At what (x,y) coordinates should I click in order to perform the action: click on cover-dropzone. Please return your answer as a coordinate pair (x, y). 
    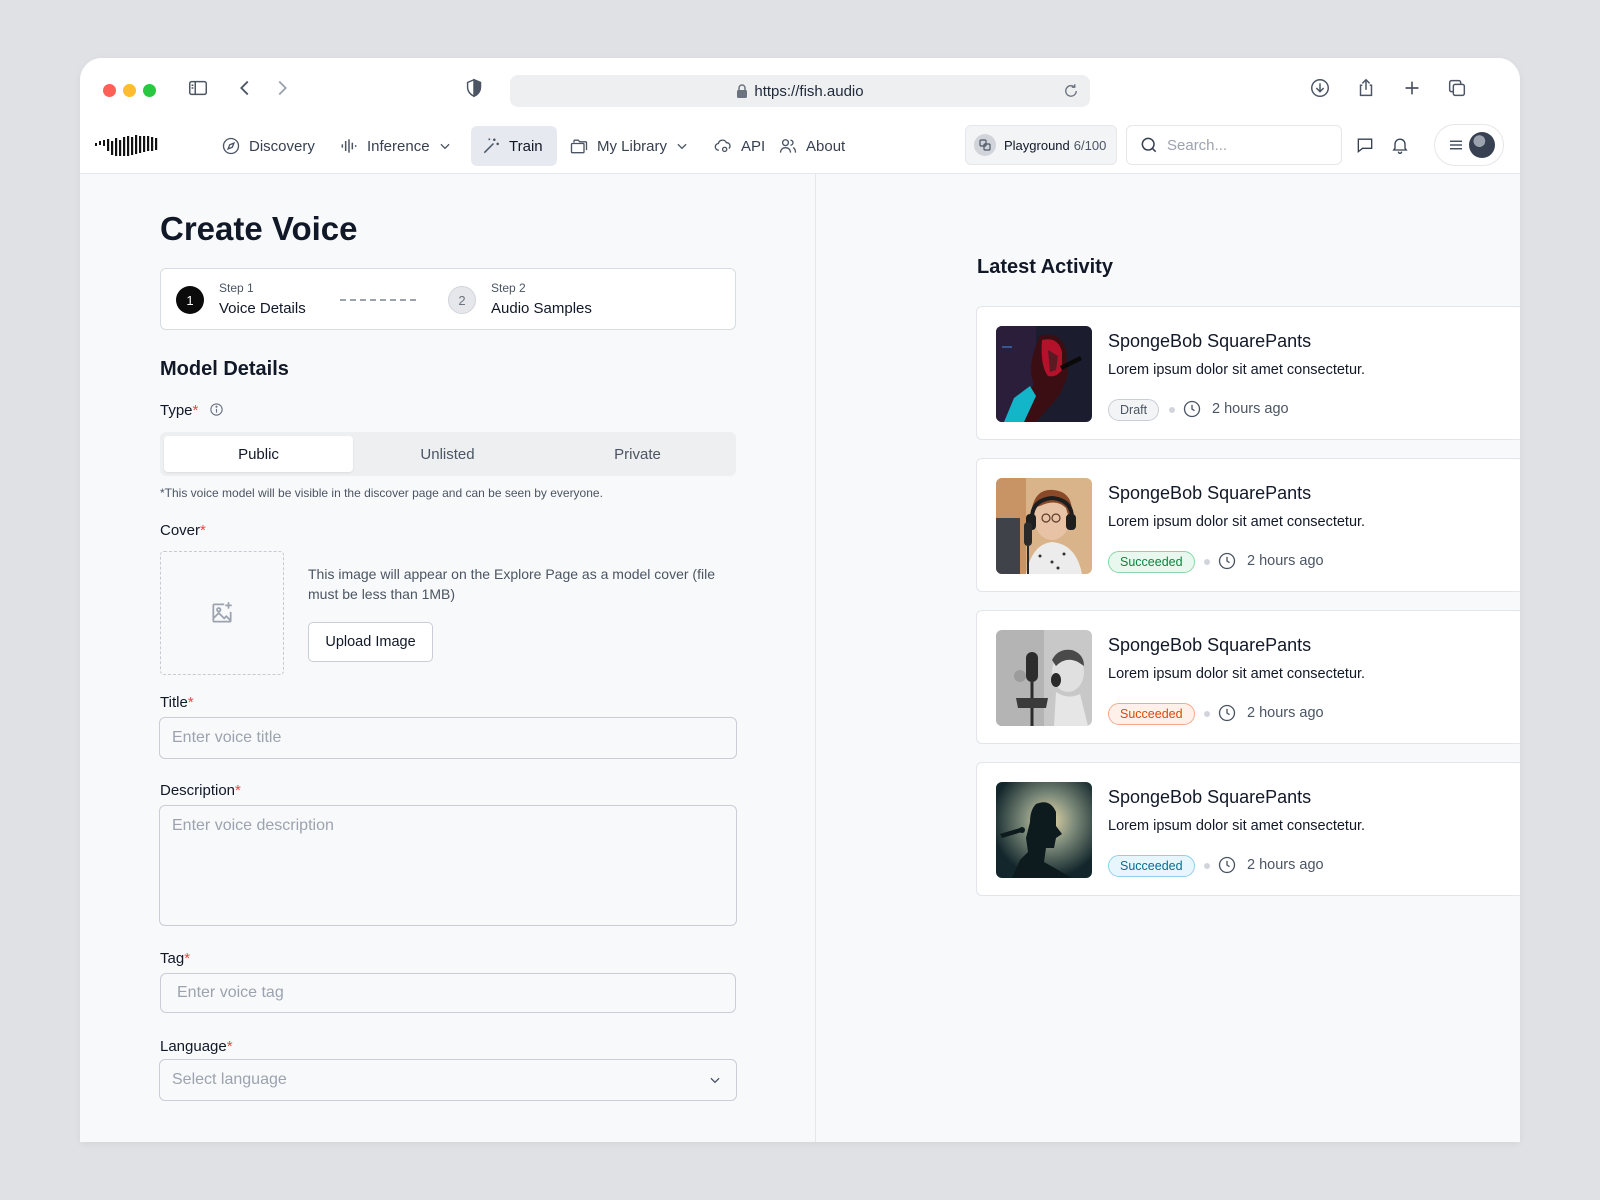
    Looking at the image, I should click on (222, 613).